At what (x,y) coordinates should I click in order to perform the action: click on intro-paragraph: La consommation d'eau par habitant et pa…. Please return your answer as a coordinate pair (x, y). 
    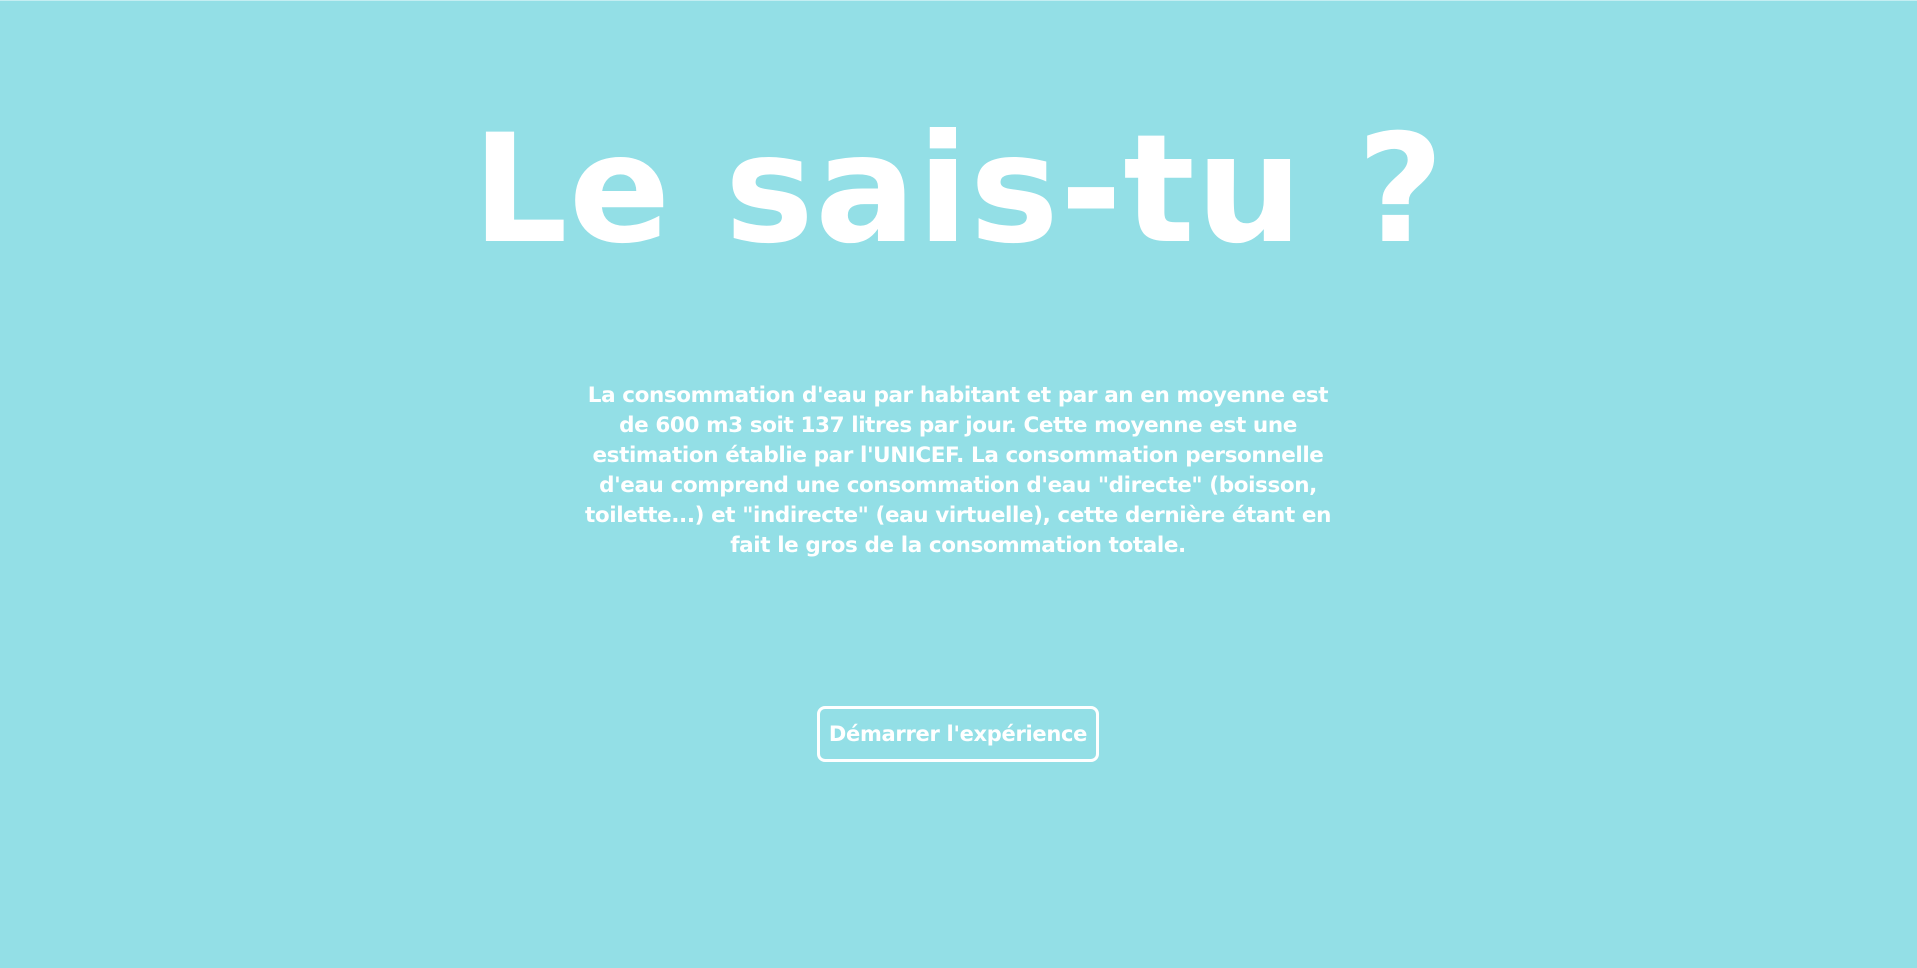
    Looking at the image, I should click on (957, 470).